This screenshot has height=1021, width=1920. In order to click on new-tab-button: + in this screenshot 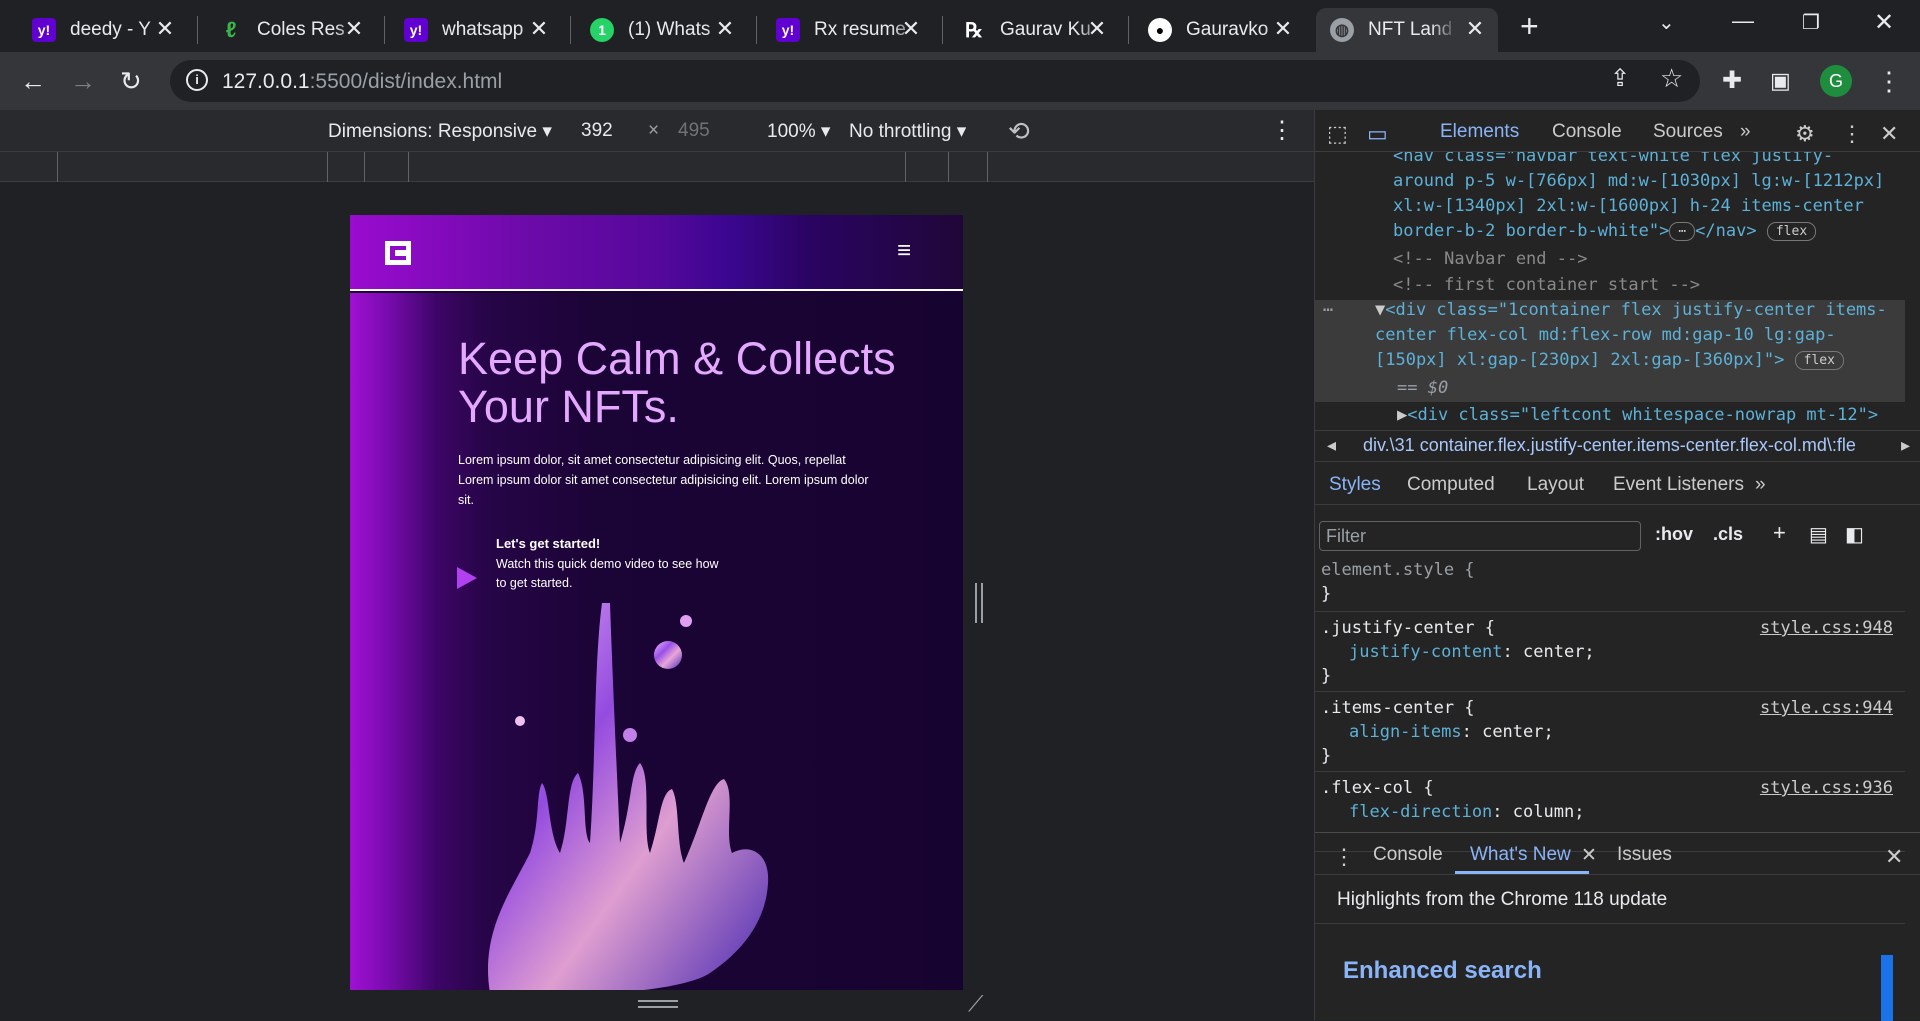, I will do `click(1529, 26)`.